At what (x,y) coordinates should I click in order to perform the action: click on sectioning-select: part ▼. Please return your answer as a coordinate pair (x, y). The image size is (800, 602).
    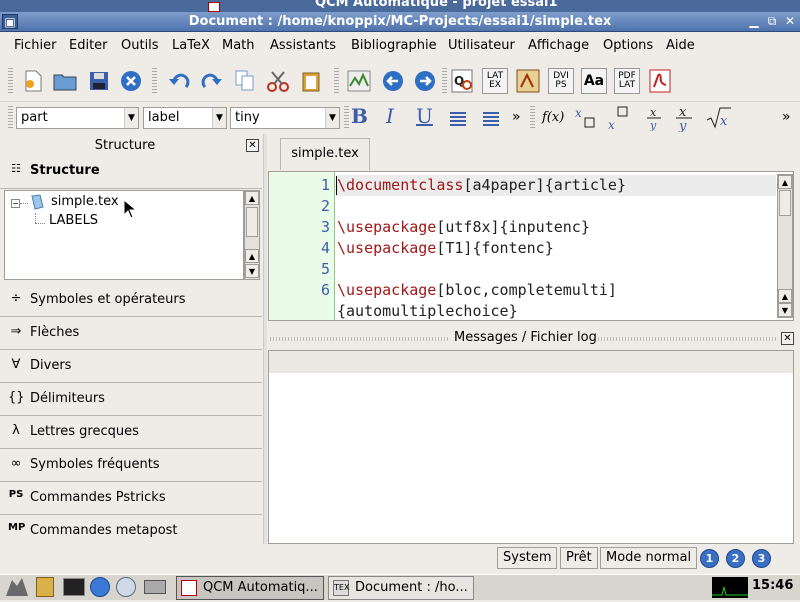
    Looking at the image, I should click on (77, 118).